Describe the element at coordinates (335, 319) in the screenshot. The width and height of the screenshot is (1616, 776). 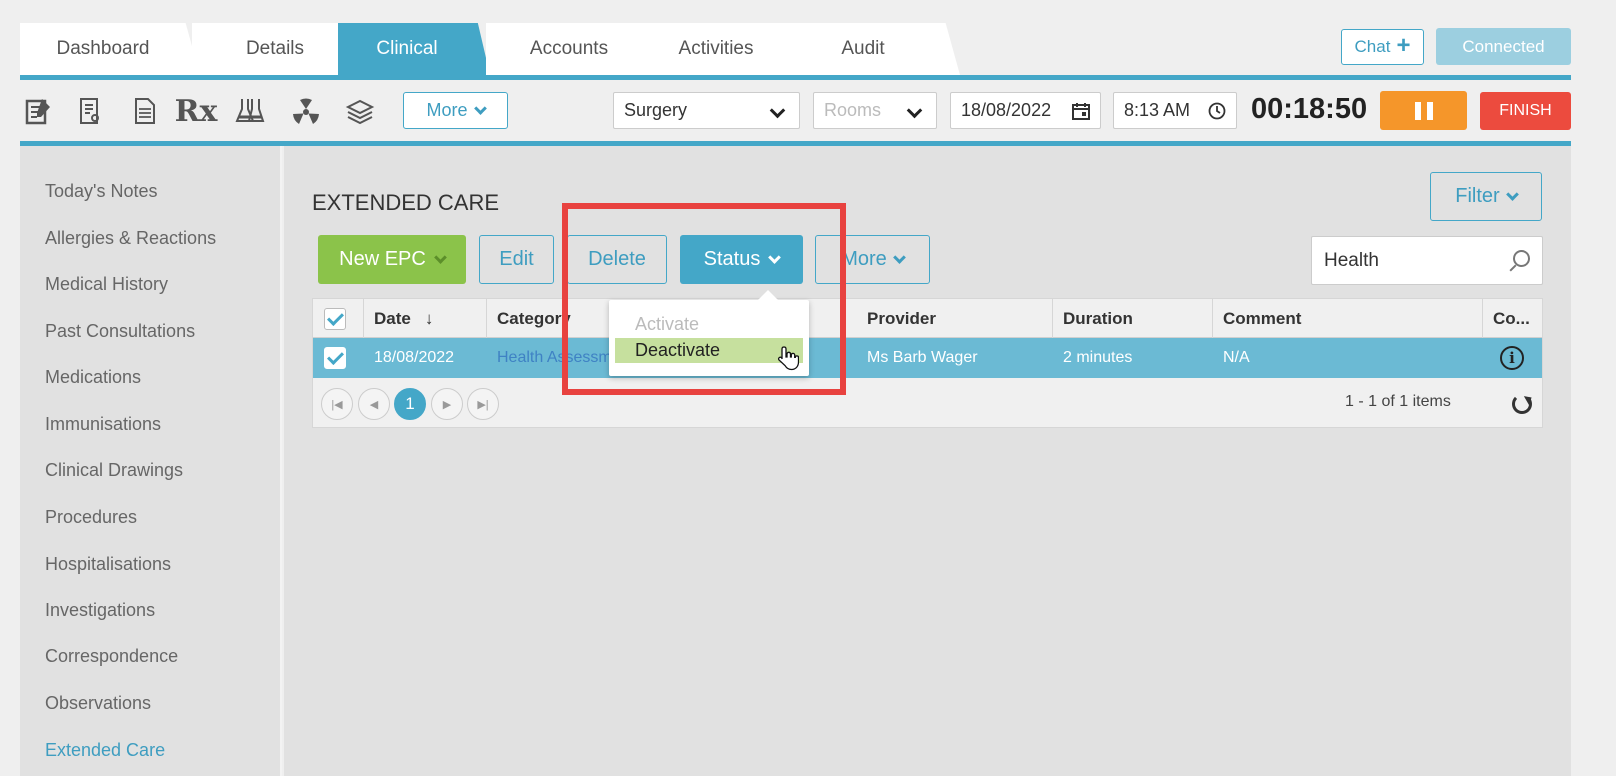
I see `select-all-checkbox` at that location.